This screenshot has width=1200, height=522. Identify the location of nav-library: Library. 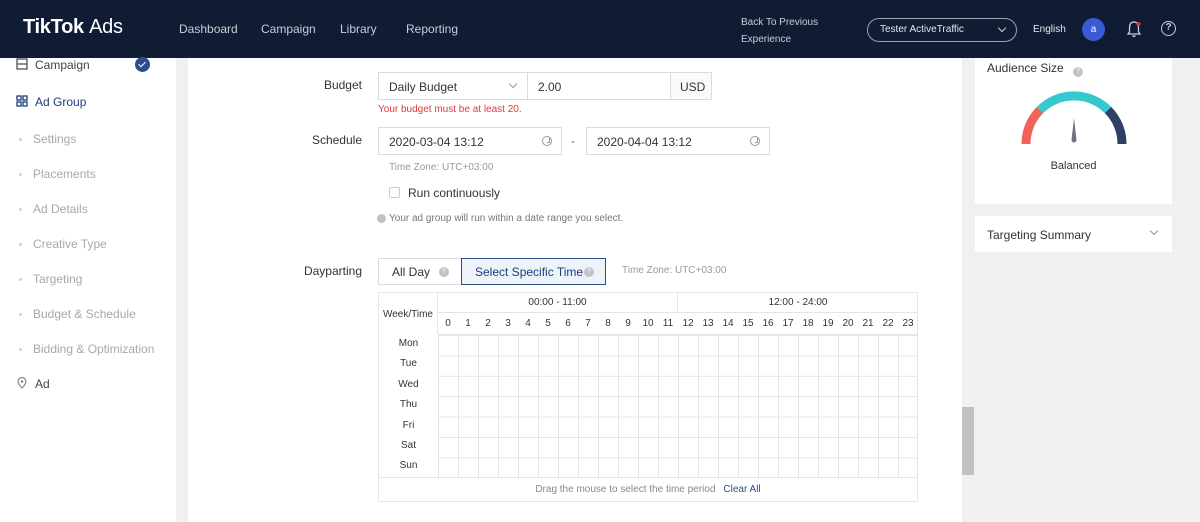
(358, 29).